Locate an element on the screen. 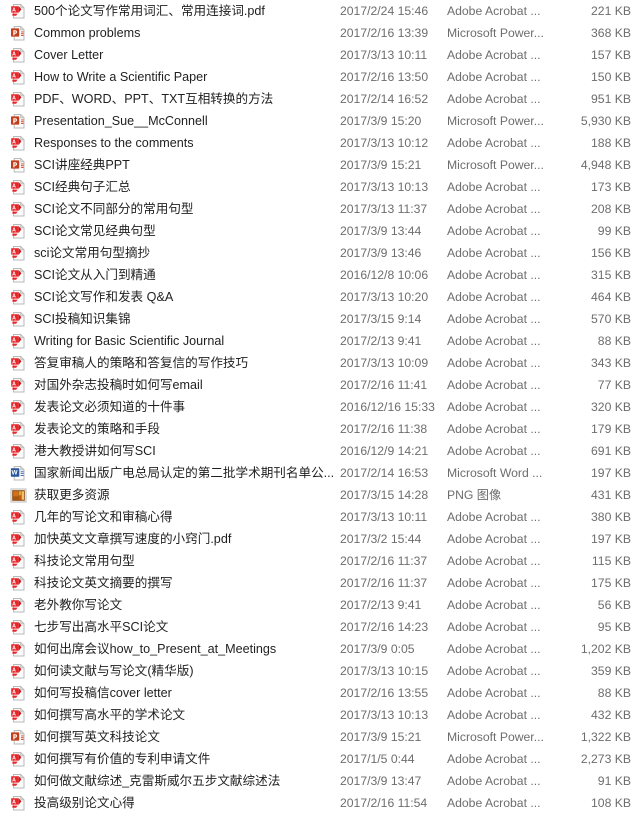  file-name: 几年的写论文和审稿心得 is located at coordinates (187, 517).